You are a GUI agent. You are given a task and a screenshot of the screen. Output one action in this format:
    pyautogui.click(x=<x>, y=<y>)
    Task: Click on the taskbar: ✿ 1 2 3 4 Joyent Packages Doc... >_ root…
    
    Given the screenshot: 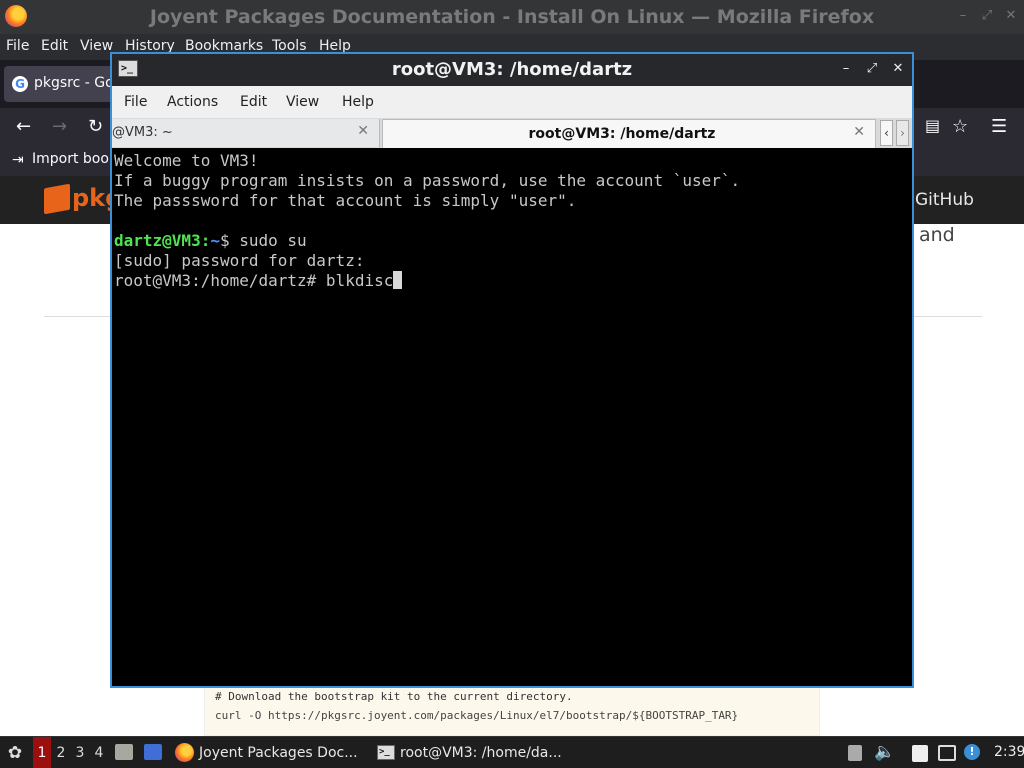 What is the action you would take?
    pyautogui.click(x=512, y=752)
    